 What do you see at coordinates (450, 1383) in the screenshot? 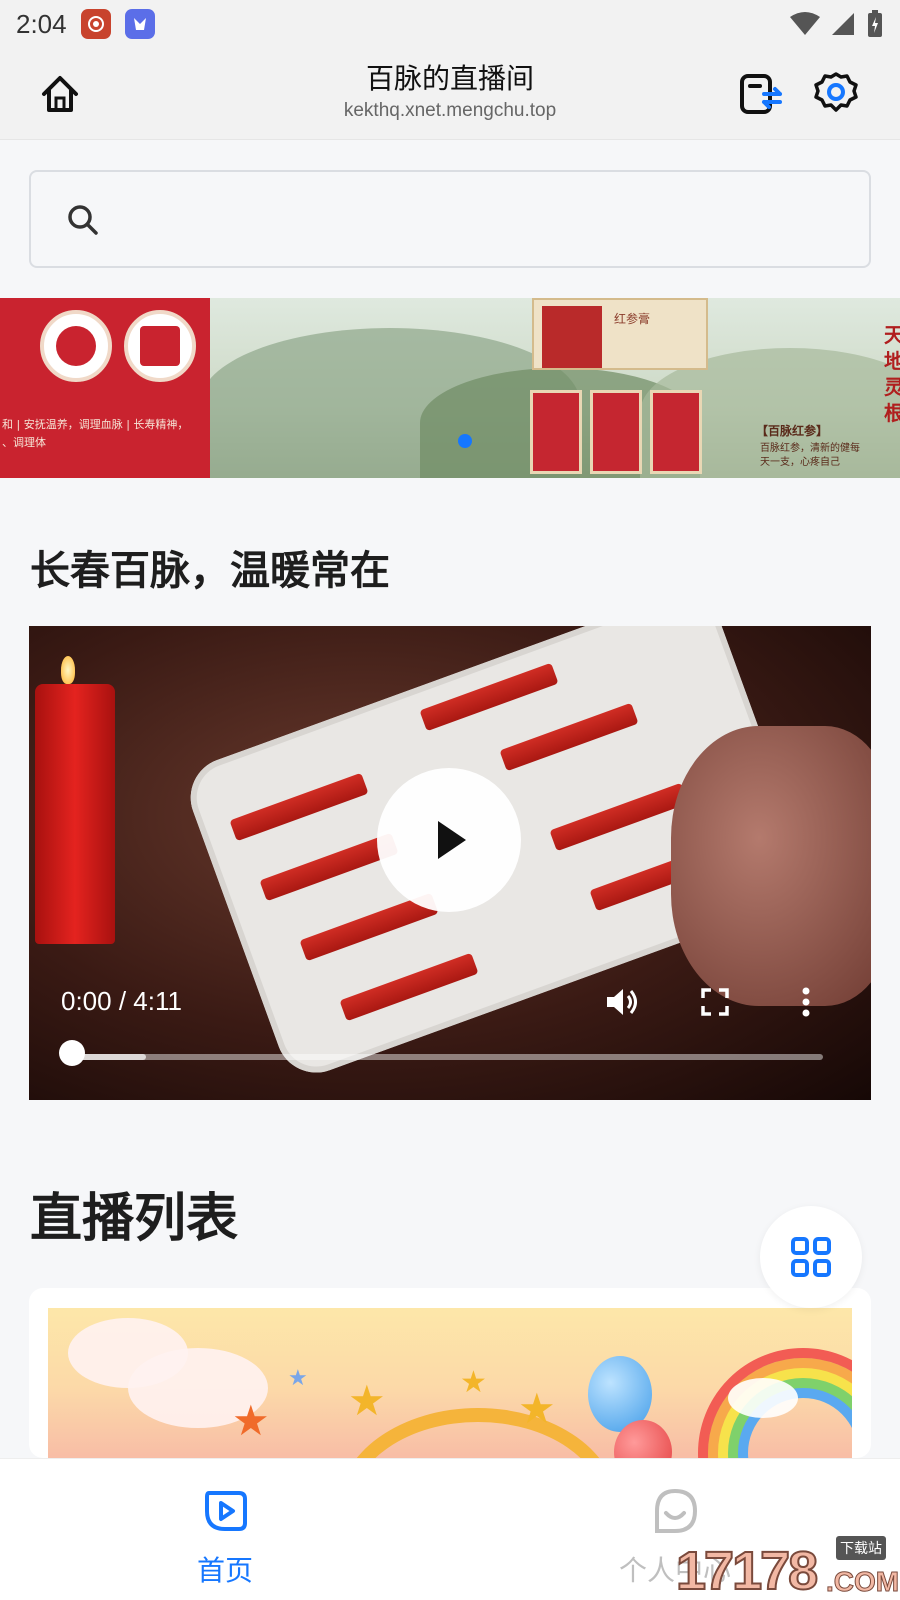
I see `live-room-cover: ★ ★ ★ ★ ★` at bounding box center [450, 1383].